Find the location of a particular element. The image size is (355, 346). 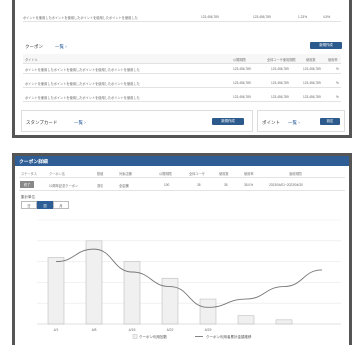

summary-rate: 1.23% is located at coordinates (303, 17).